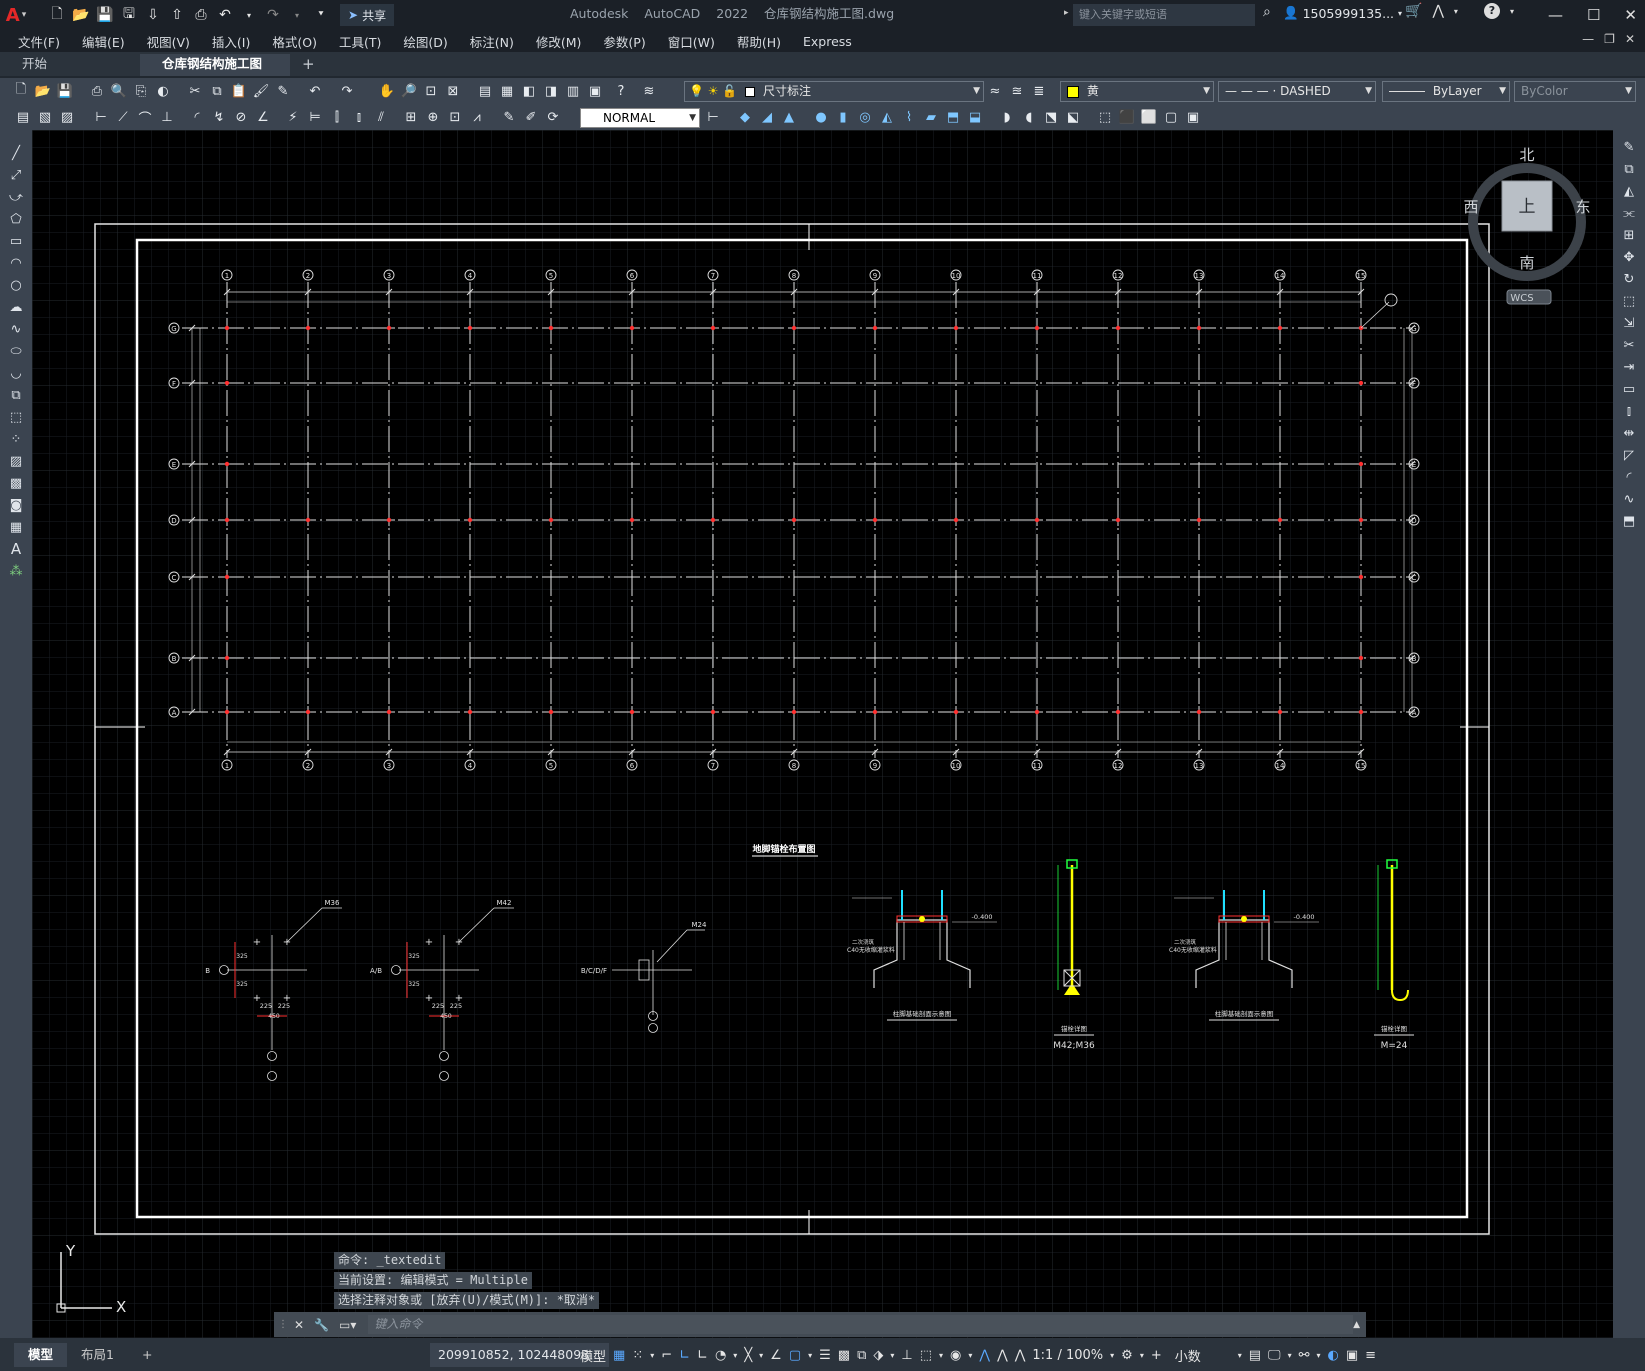 The width and height of the screenshot is (1645, 1371). Describe the element at coordinates (197, 117) in the screenshot. I see `dim-radius-icon: ◜` at that location.